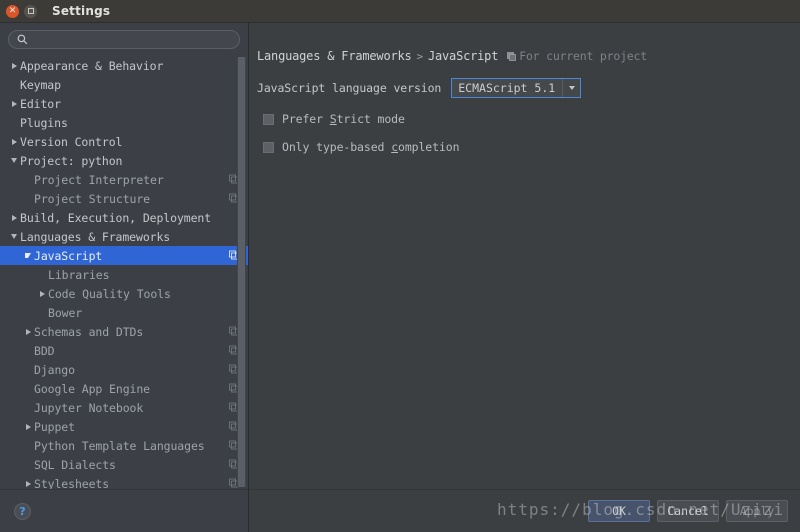 This screenshot has width=800, height=532. Describe the element at coordinates (92, 65) in the screenshot. I see `sidebar-item-label: Appearance & Behavior` at that location.